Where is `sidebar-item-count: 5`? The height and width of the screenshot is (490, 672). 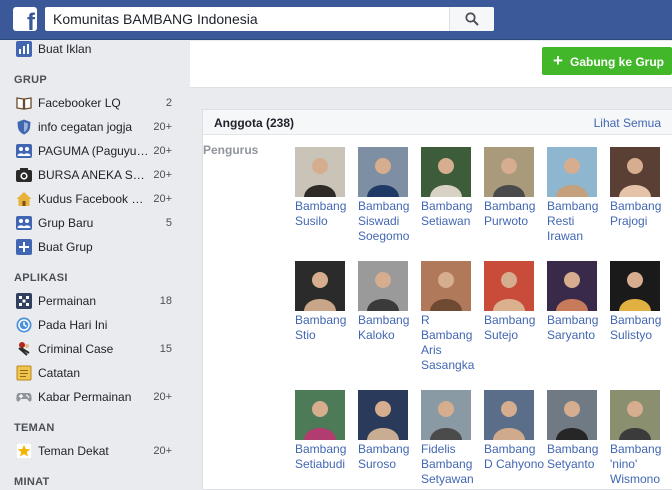
sidebar-item-count: 5 is located at coordinates (168, 223).